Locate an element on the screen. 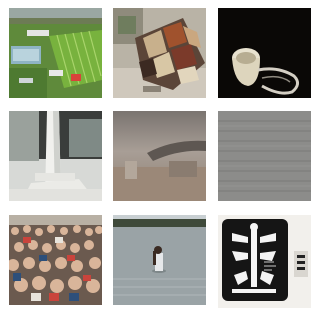 Image resolution: width=320 pixels, height=309 pixels. tribal-artwork-icon is located at coordinates (264, 261).